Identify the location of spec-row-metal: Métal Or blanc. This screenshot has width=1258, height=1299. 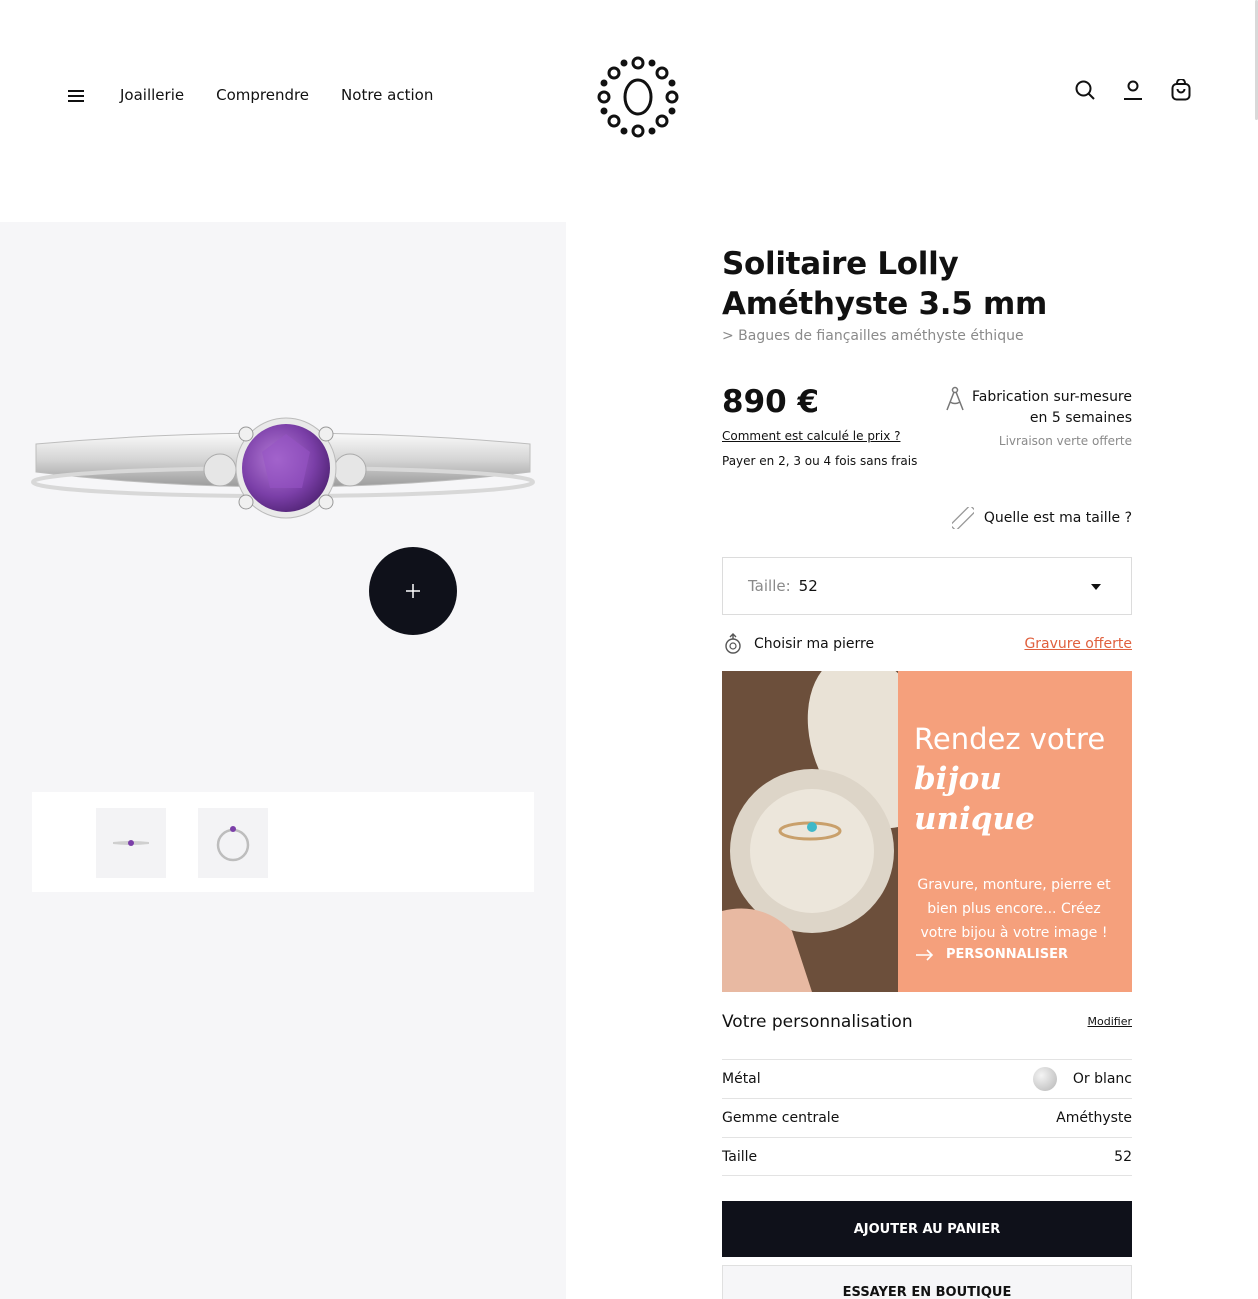
(927, 1078).